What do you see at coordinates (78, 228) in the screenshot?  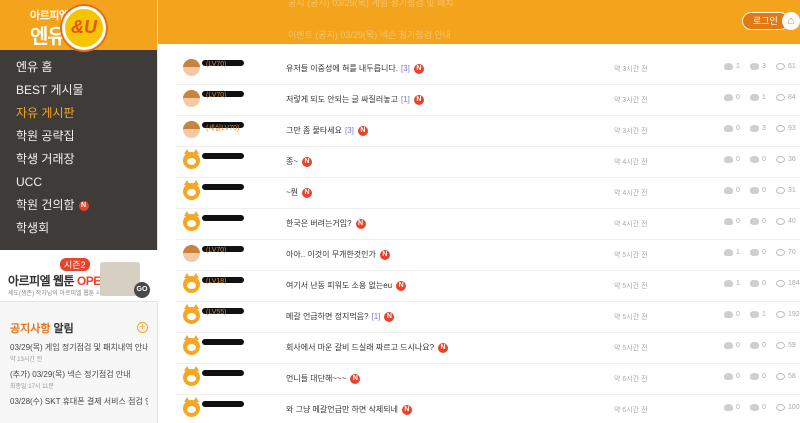 I see `sidebar-item: 학생회` at bounding box center [78, 228].